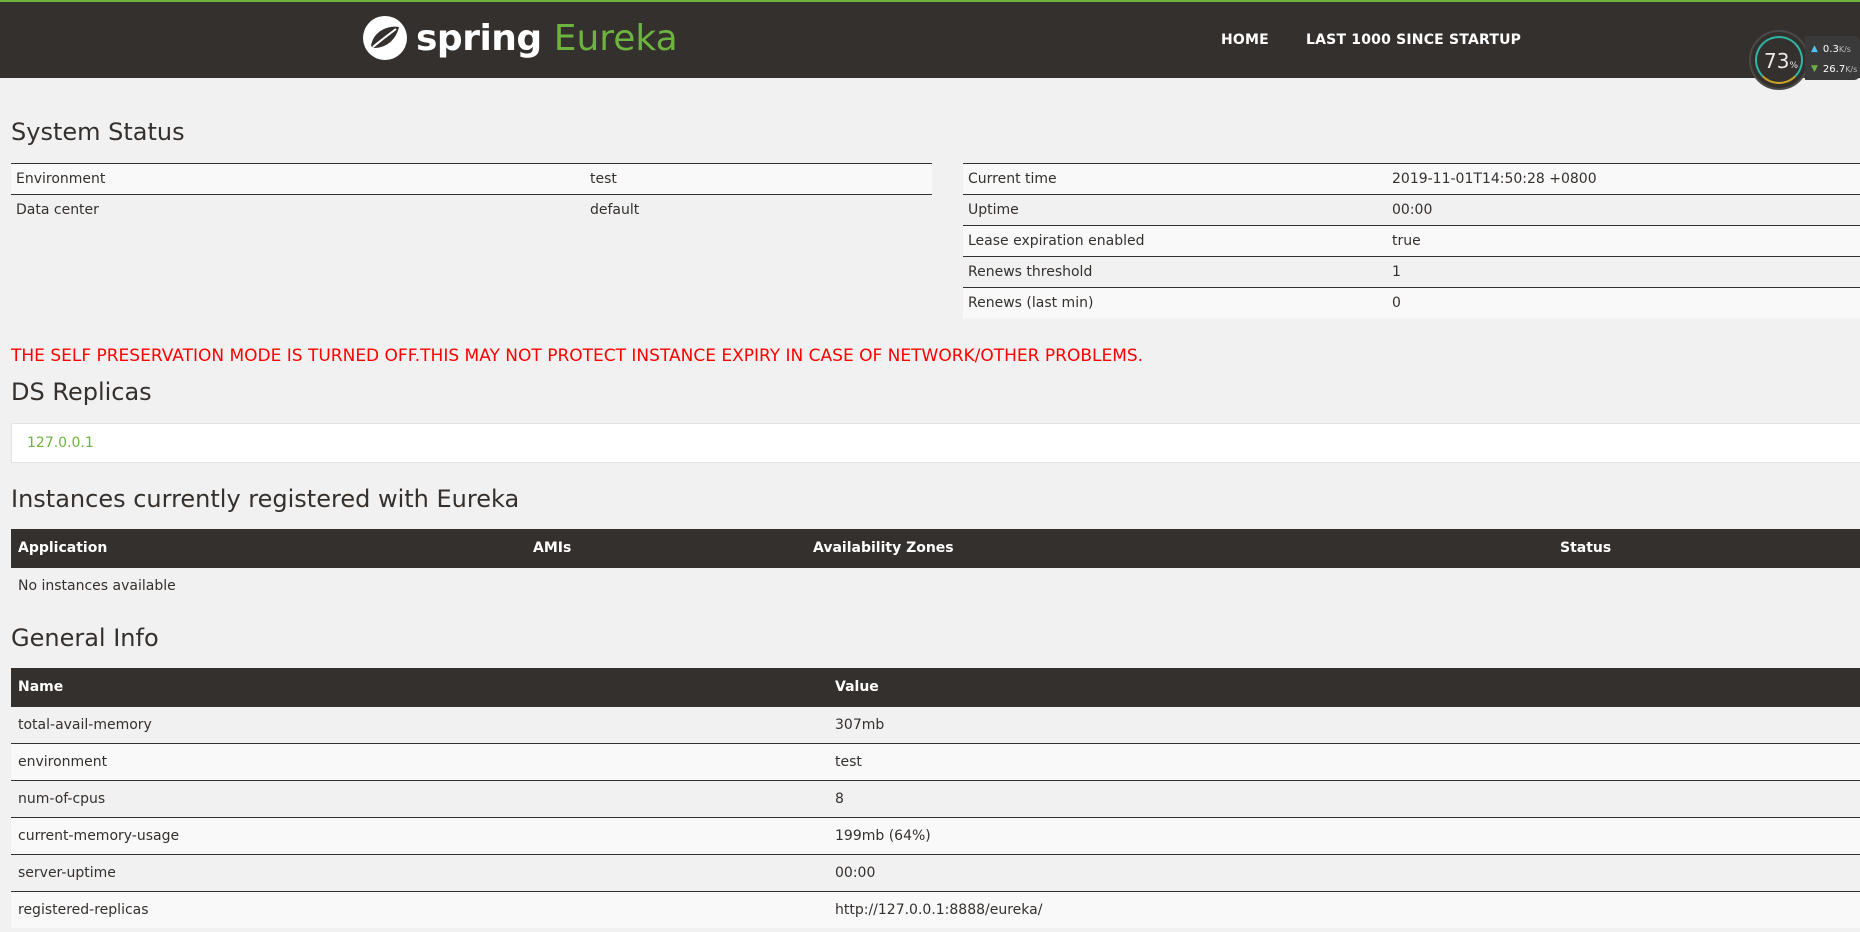 The height and width of the screenshot is (932, 1860). I want to click on cpu-percent: 73%, so click(1780, 61).